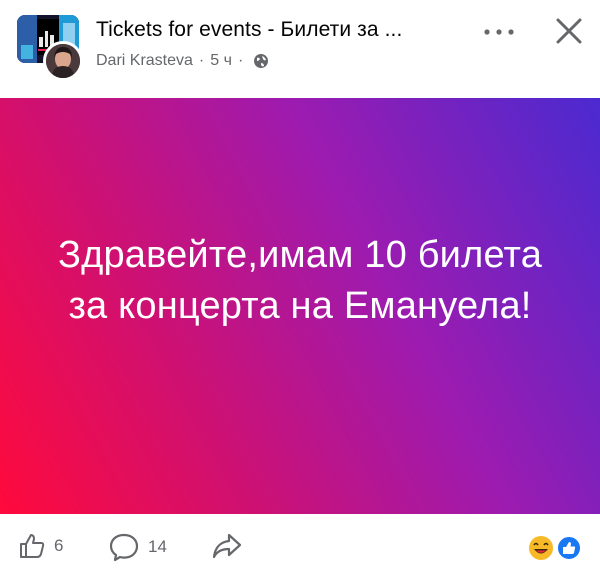  Describe the element at coordinates (157, 546) in the screenshot. I see `comment-count: 14` at that location.